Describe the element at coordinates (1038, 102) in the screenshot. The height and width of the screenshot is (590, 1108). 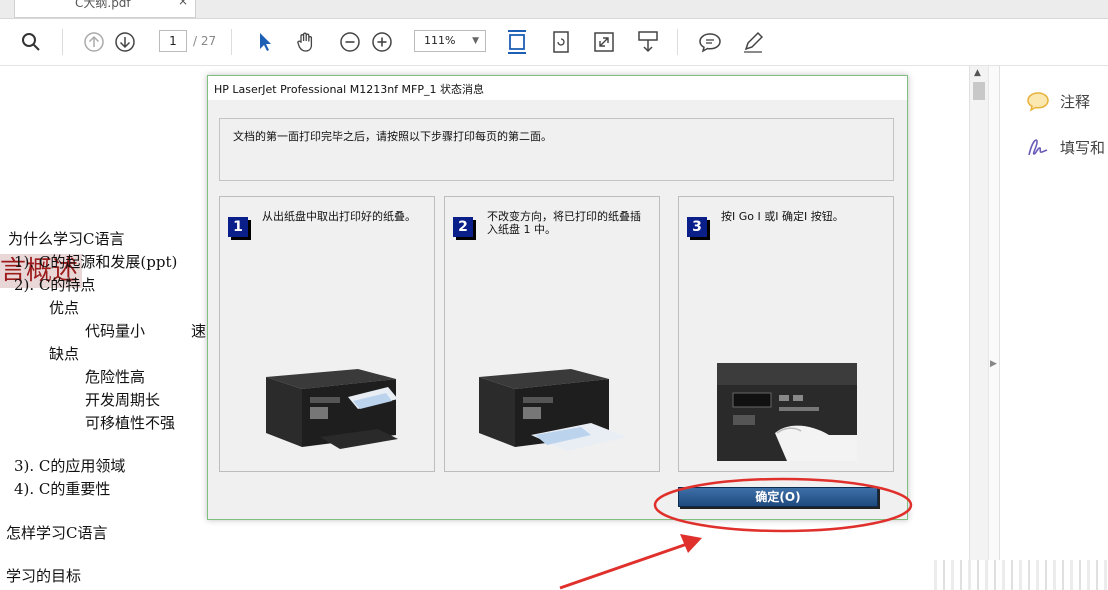
I see `comment-bubble-icon` at that location.